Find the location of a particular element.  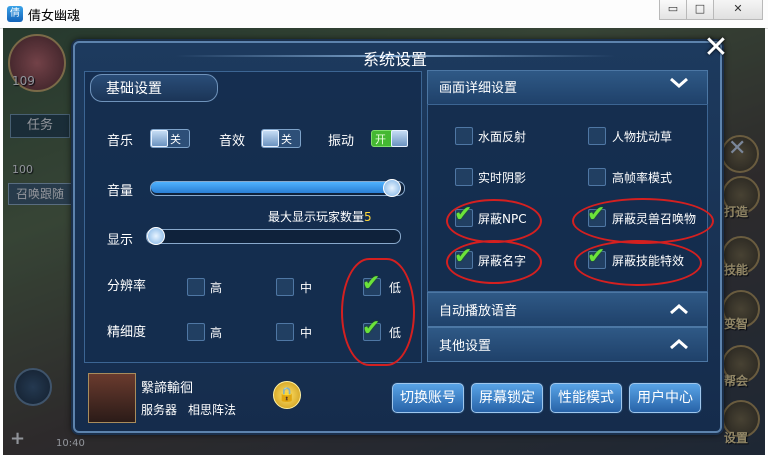

realtime-shadow-checkbox is located at coordinates (464, 177).